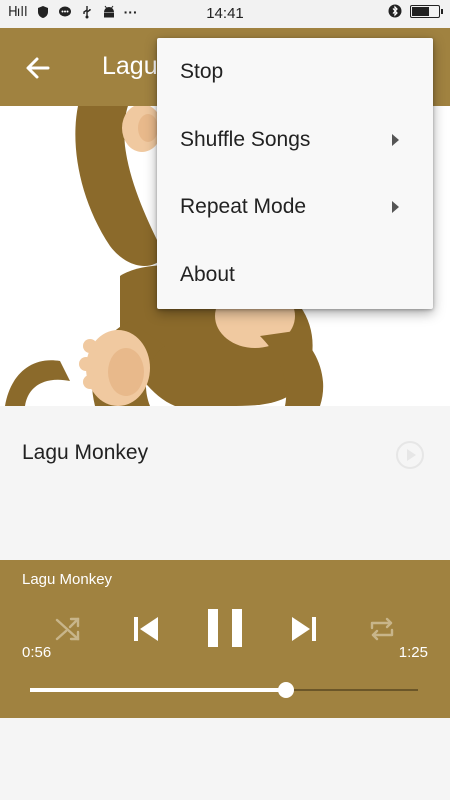 The image size is (450, 800). Describe the element at coordinates (245, 139) in the screenshot. I see `menu-item-label: Shuffle Songs` at that location.